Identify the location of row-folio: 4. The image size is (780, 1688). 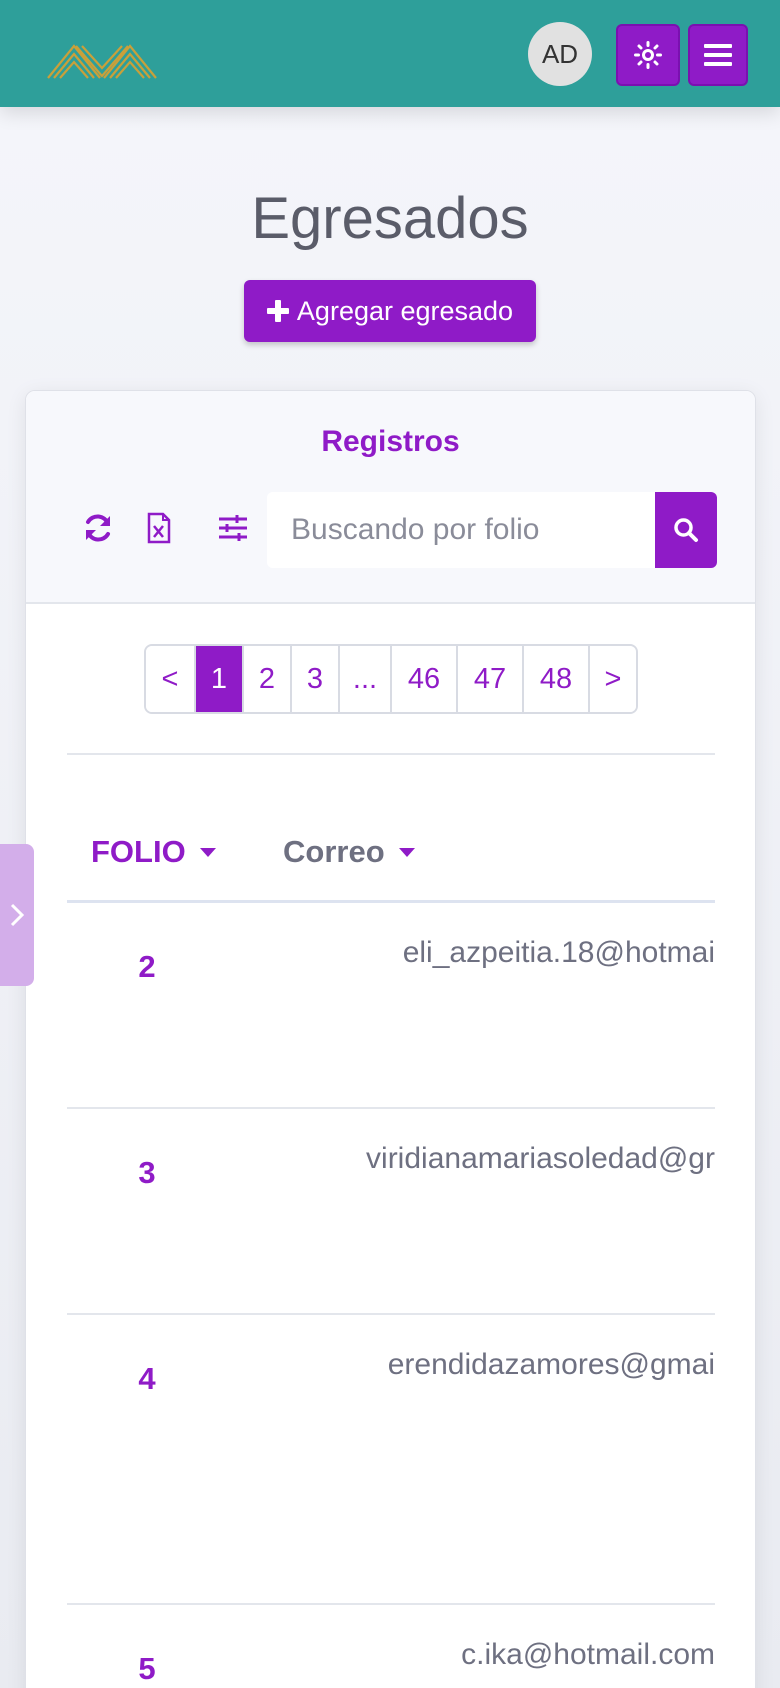
(147, 1378).